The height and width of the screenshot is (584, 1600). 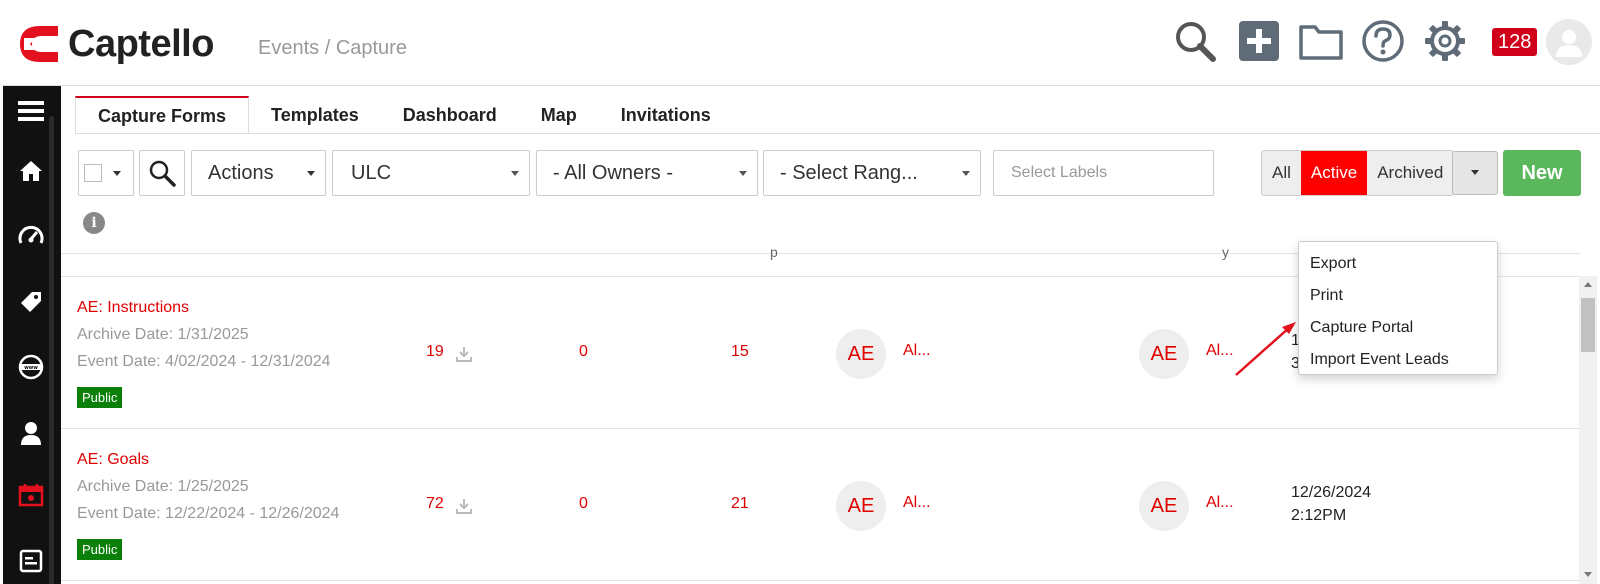 I want to click on count-column-3: 15, so click(x=740, y=352).